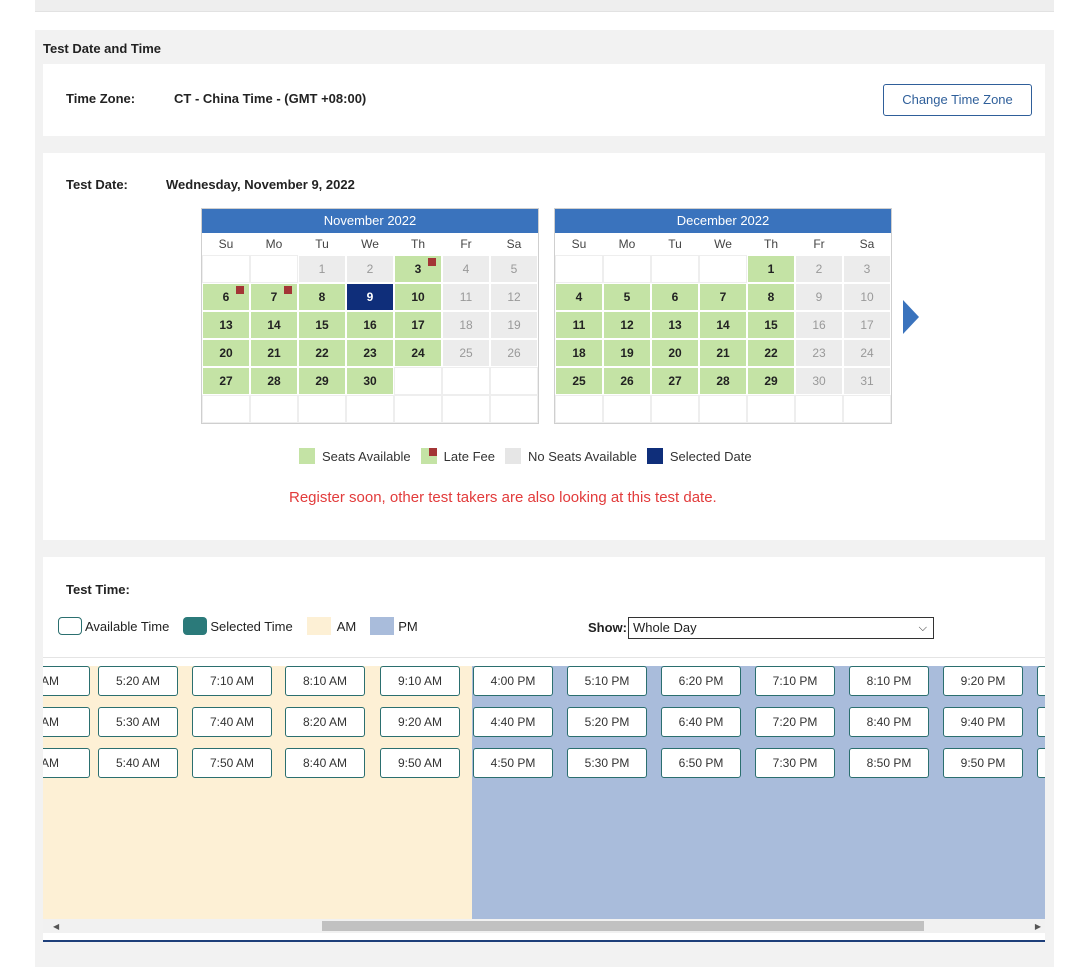  I want to click on weekday-label: Mo, so click(627, 244).